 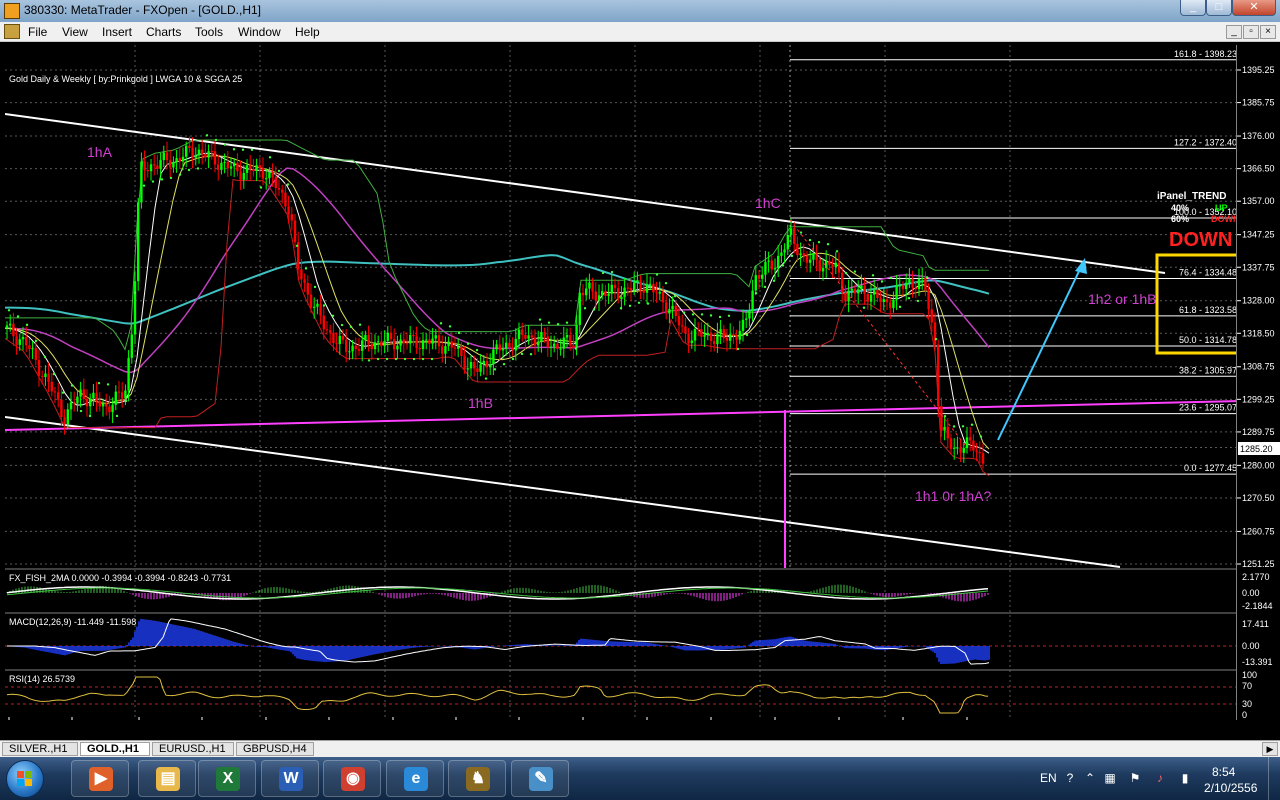 What do you see at coordinates (1160, 778) in the screenshot?
I see `volume-muted-icon: ♪` at bounding box center [1160, 778].